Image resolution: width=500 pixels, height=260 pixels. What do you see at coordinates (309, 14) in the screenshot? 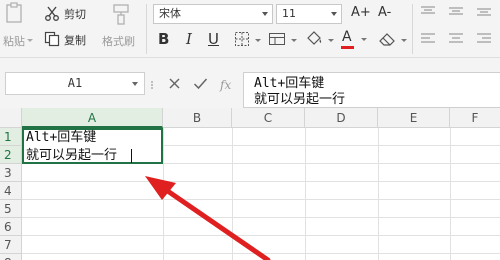
I see `font-size-select: 11` at bounding box center [309, 14].